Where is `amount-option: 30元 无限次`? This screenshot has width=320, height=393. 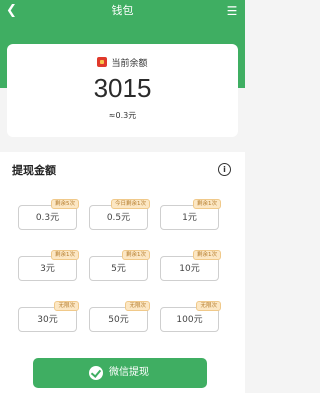
amount-option: 30元 无限次 is located at coordinates (48, 316).